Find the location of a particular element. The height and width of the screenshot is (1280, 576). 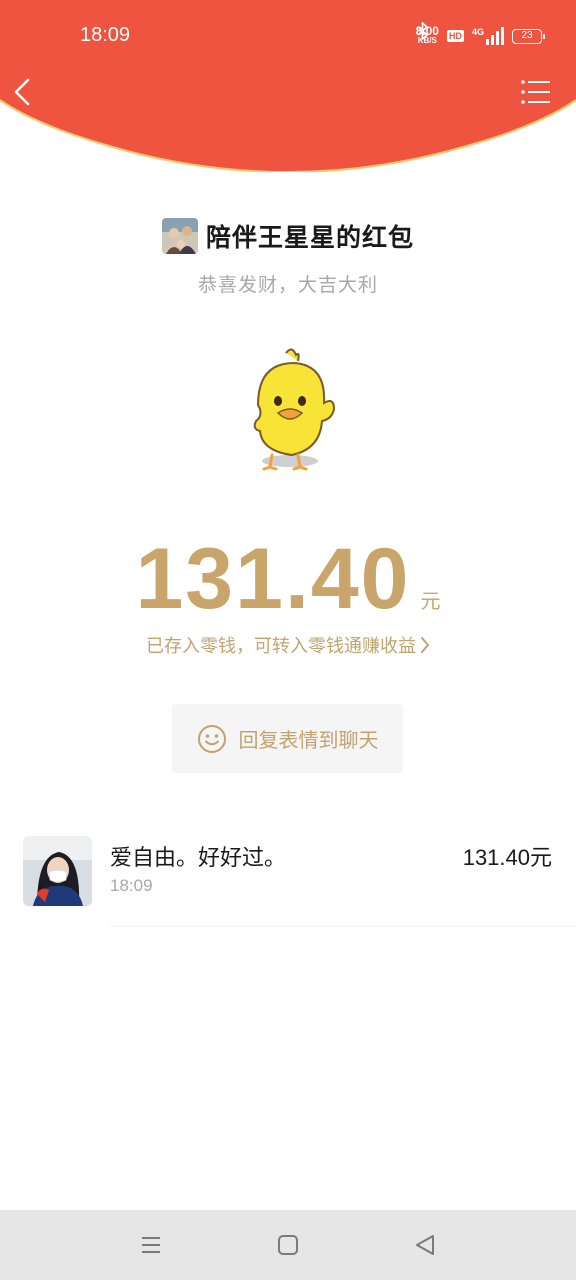

family-photo-icon is located at coordinates (179, 236).